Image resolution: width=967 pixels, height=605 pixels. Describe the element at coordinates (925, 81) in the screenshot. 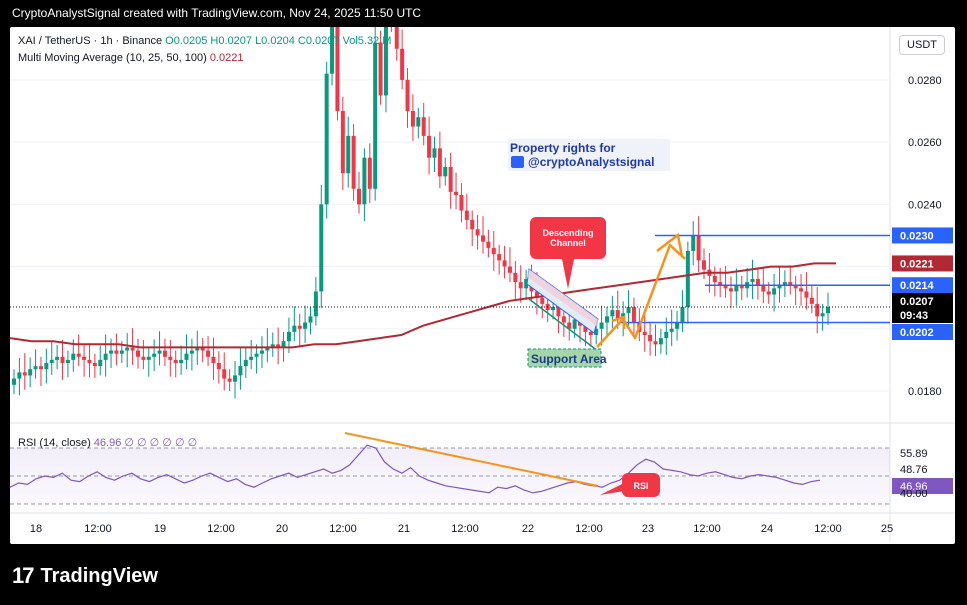

I see `y-tick-label: 0.0280` at that location.